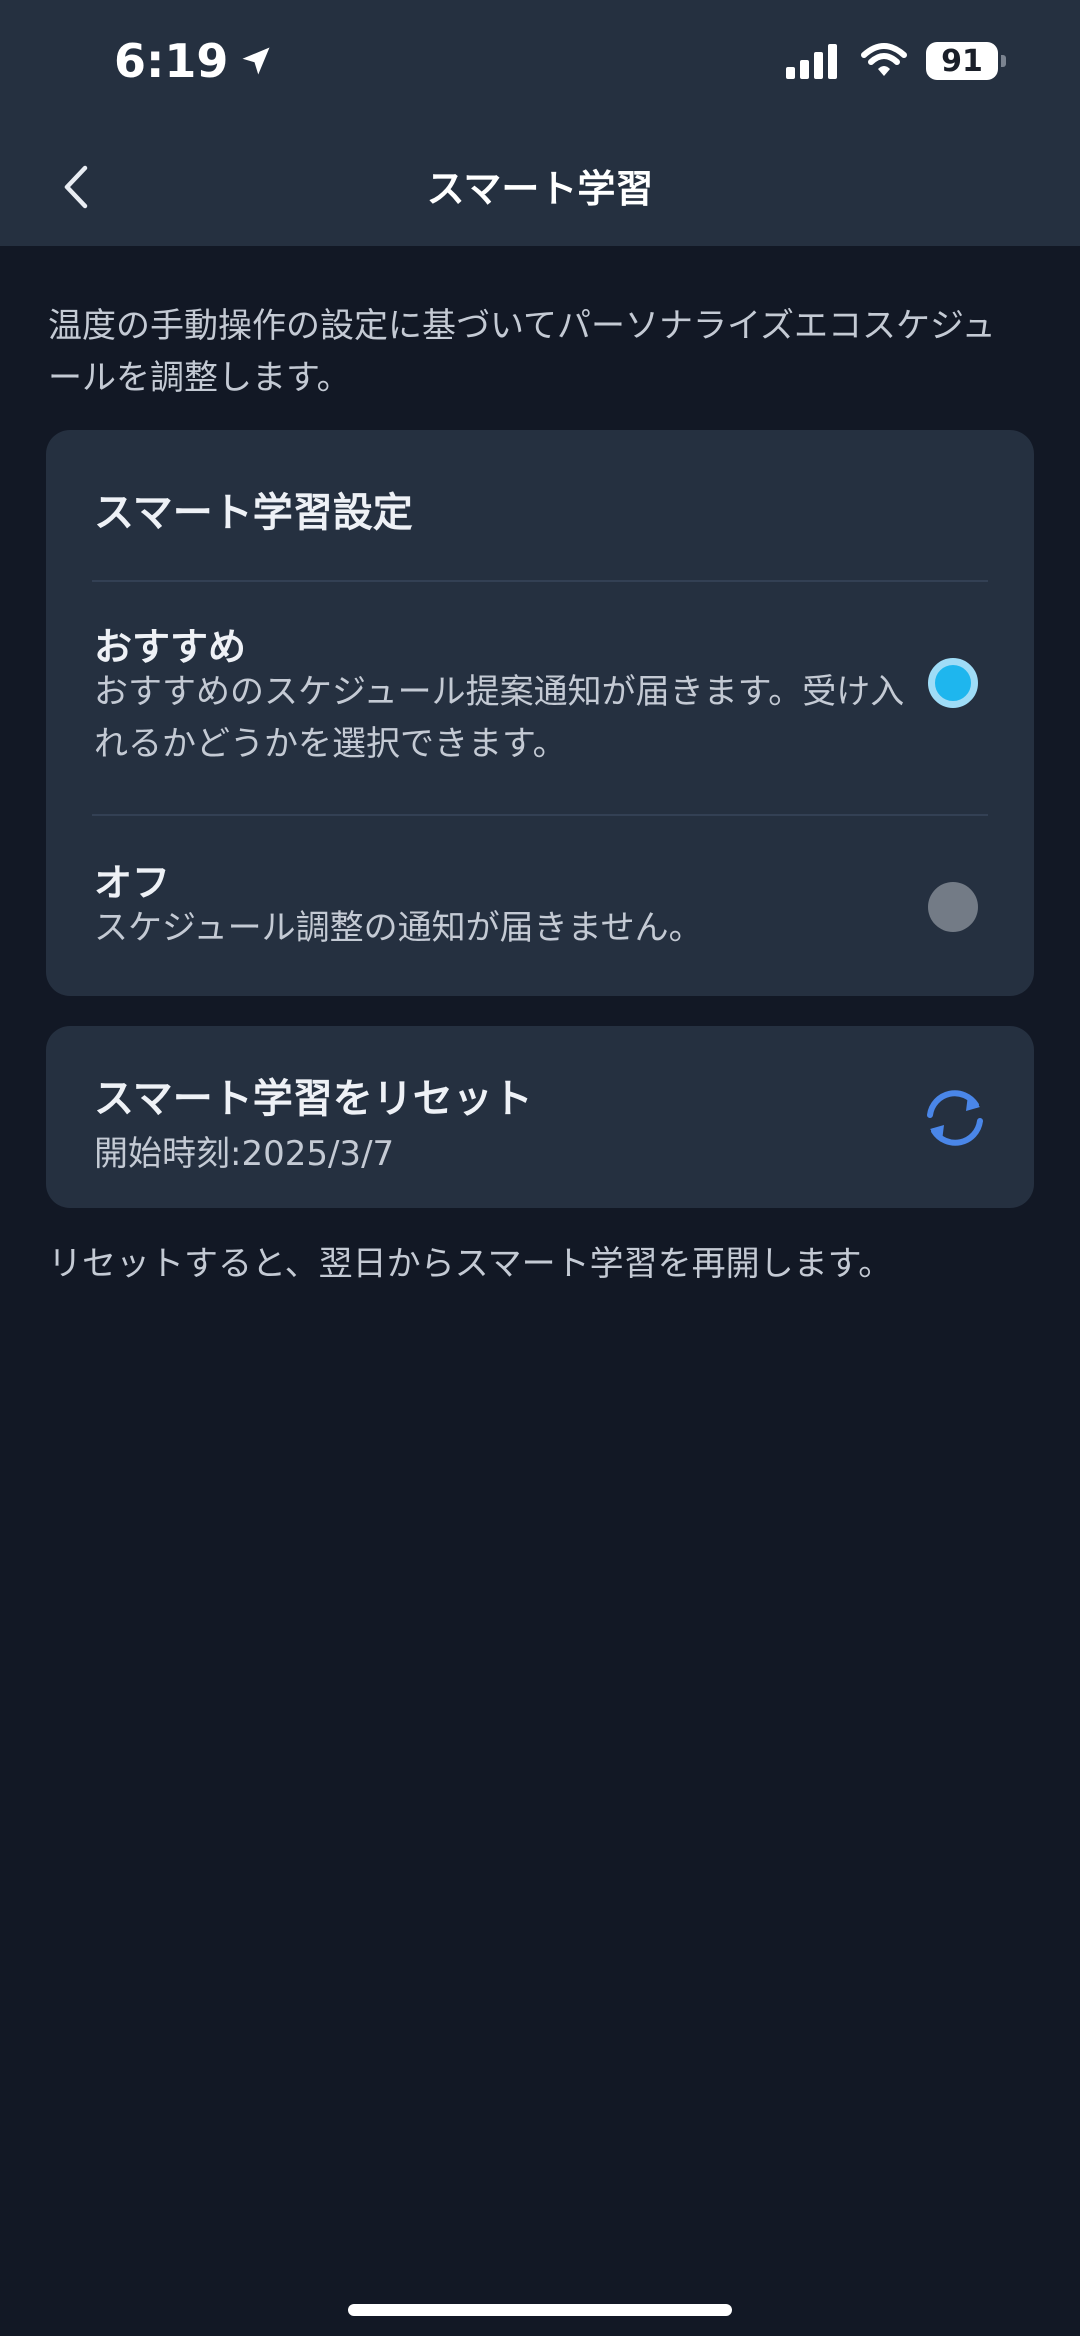 The height and width of the screenshot is (2336, 1080). Describe the element at coordinates (499, 718) in the screenshot. I see `option-recommended-description: おすすめのスケジュール提案通知が届きます。受け入れるかどうかを選択できます。` at that location.